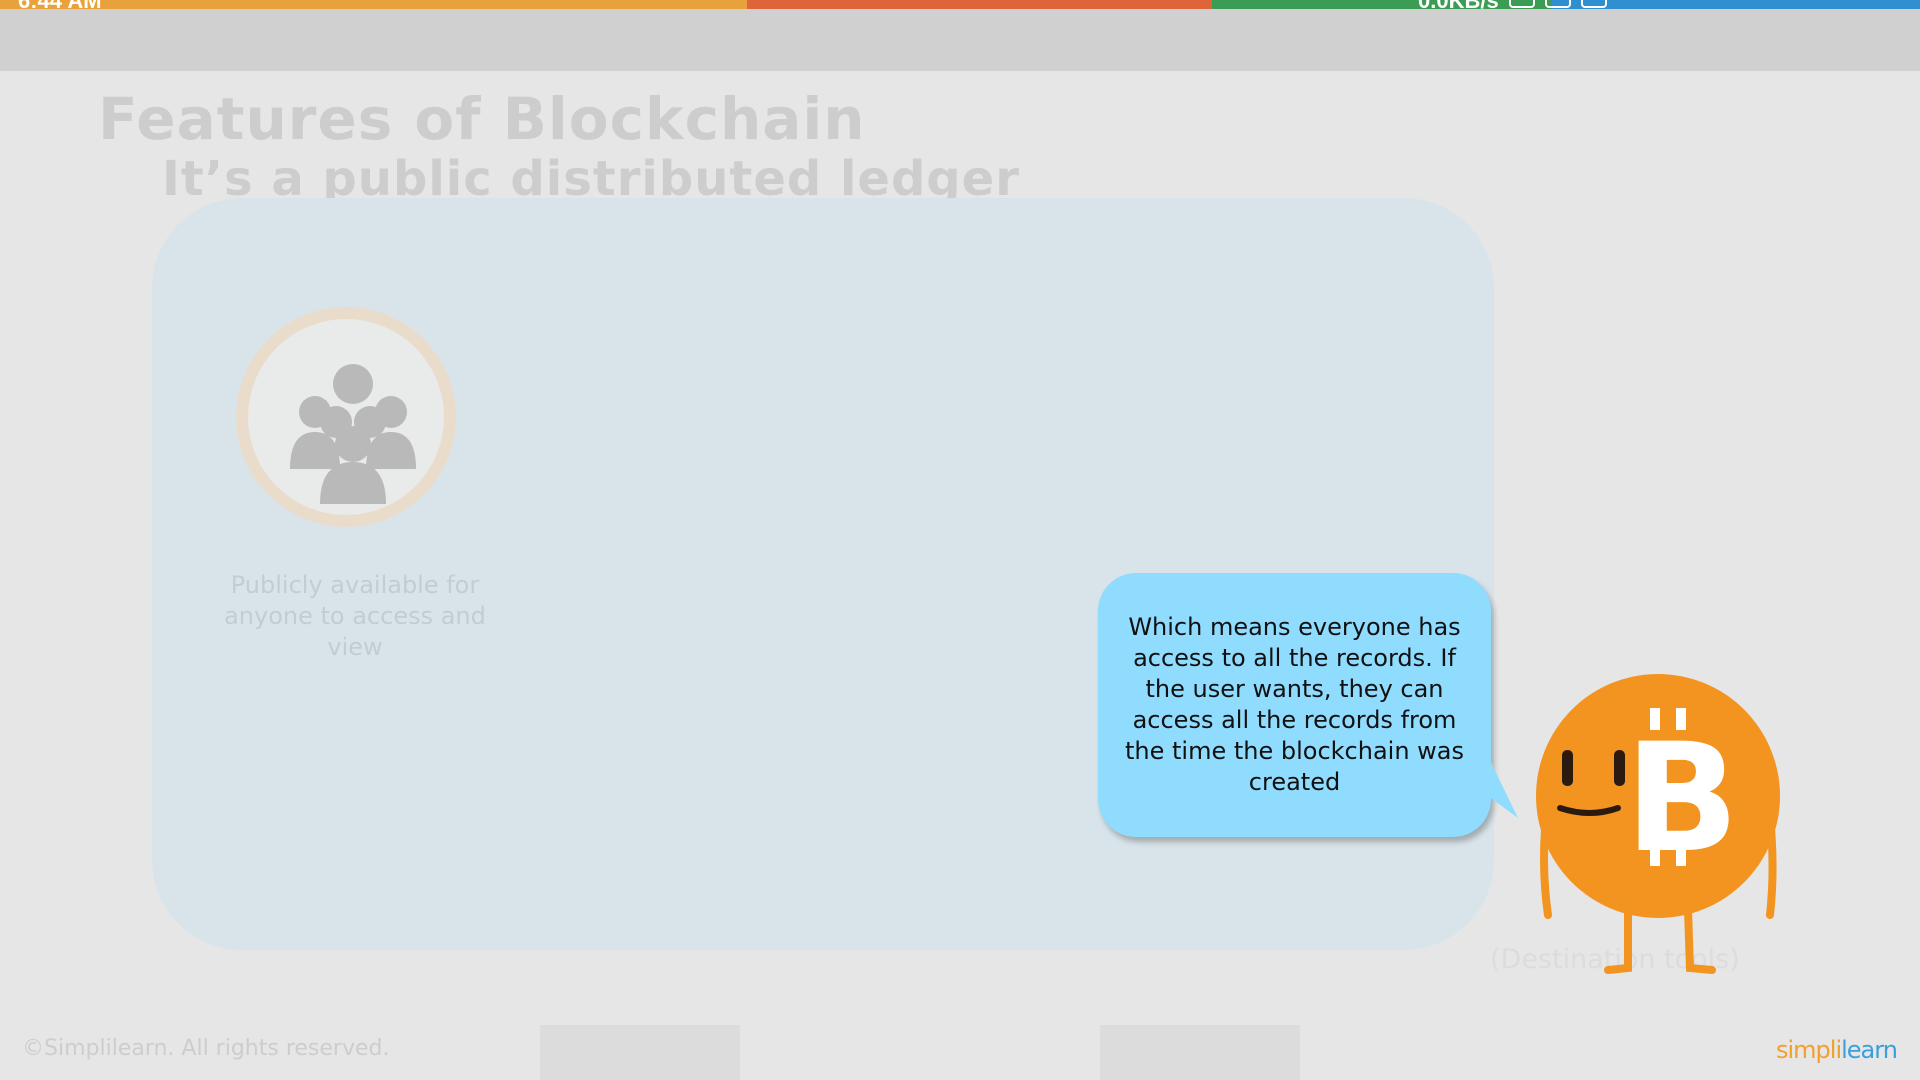 Image resolution: width=1920 pixels, height=1080 pixels. Describe the element at coordinates (1557, 4) in the screenshot. I see `wifi-icon` at that location.